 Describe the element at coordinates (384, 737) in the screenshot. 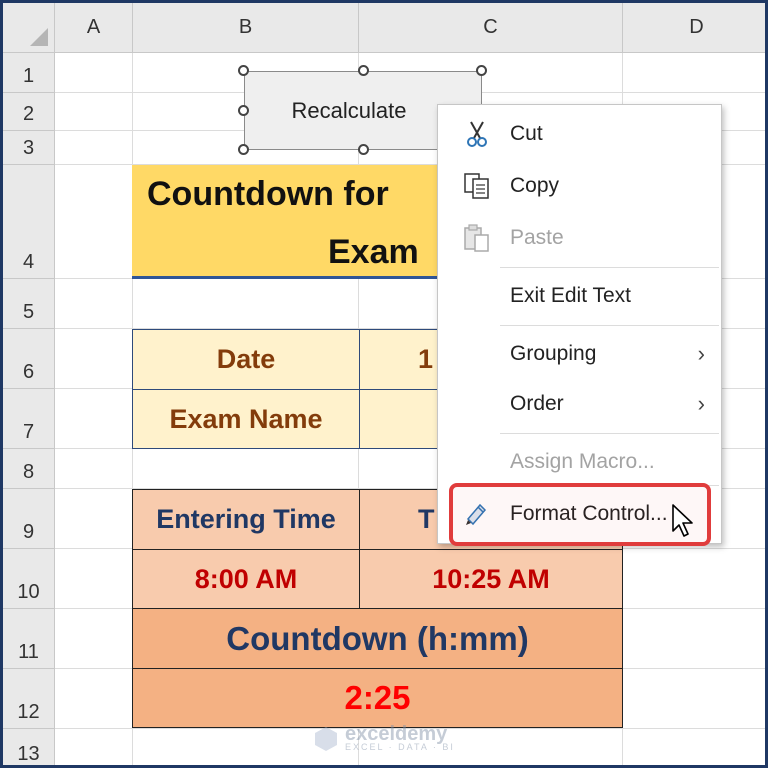

I see `exceldemy-watermark: exceldemy EXCEL · DATA · BI` at that location.